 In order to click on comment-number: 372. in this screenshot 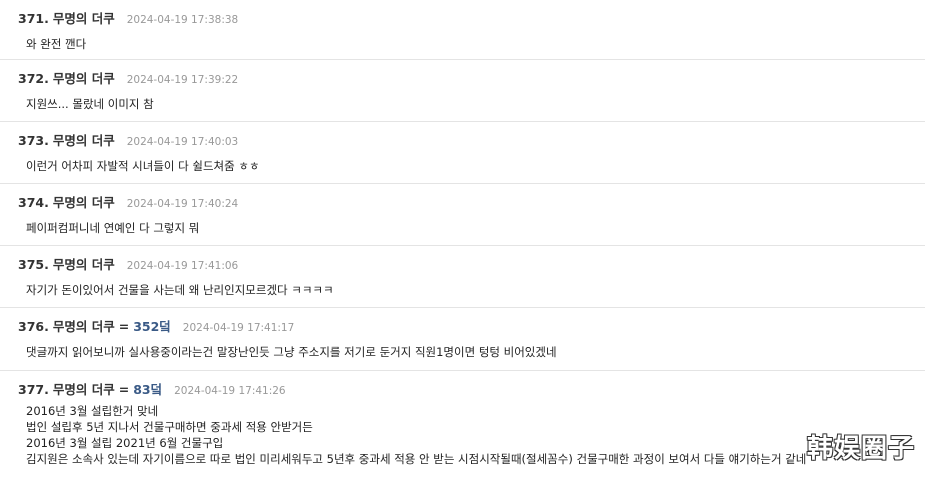, I will do `click(33, 78)`.